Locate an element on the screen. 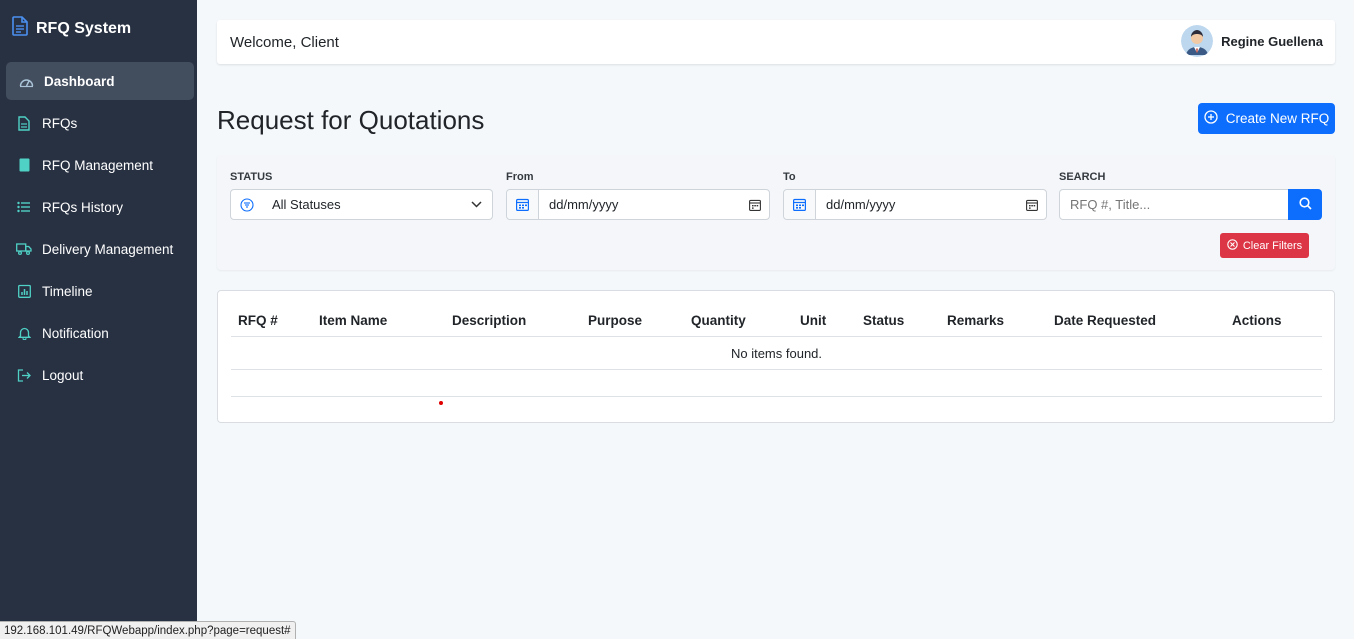 The width and height of the screenshot is (1354, 639). plus-circle-icon is located at coordinates (1211, 118).